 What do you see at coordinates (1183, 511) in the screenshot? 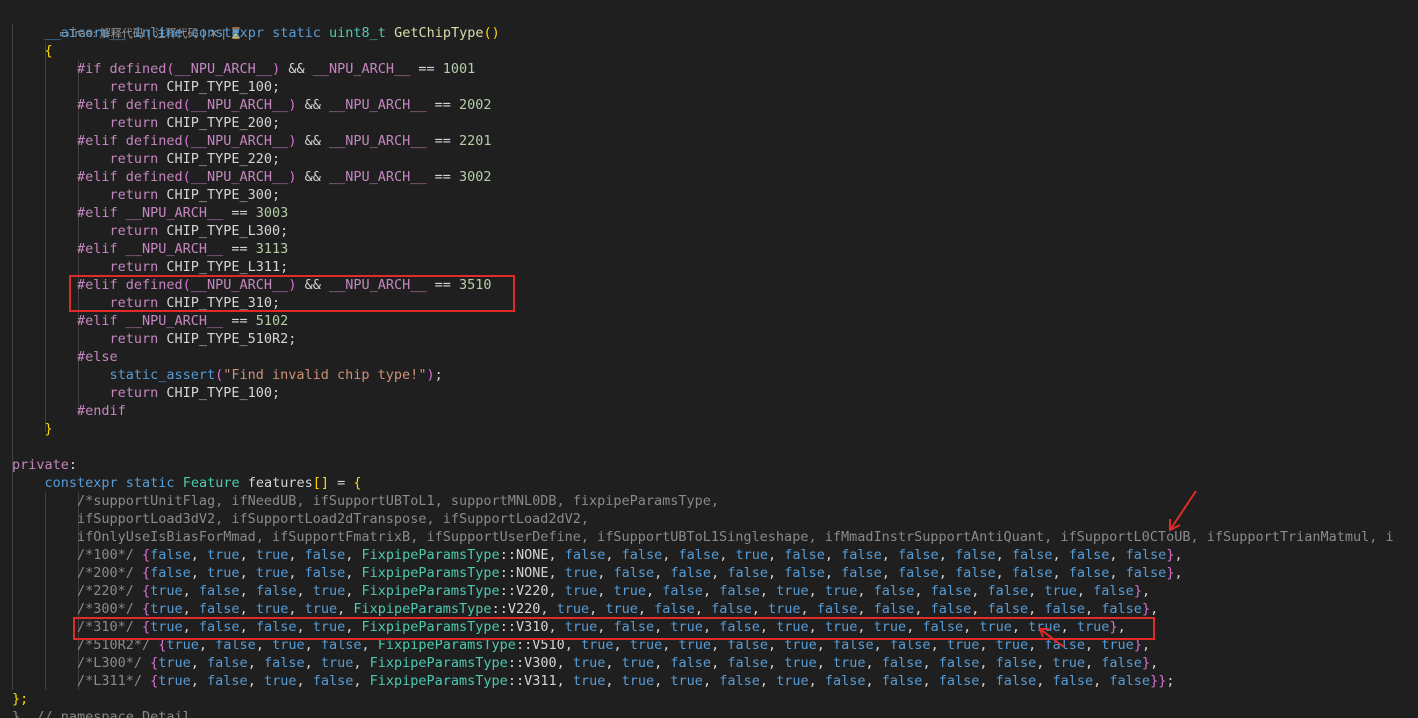
I see `arrow-ifSupportL0CToUB` at bounding box center [1183, 511].